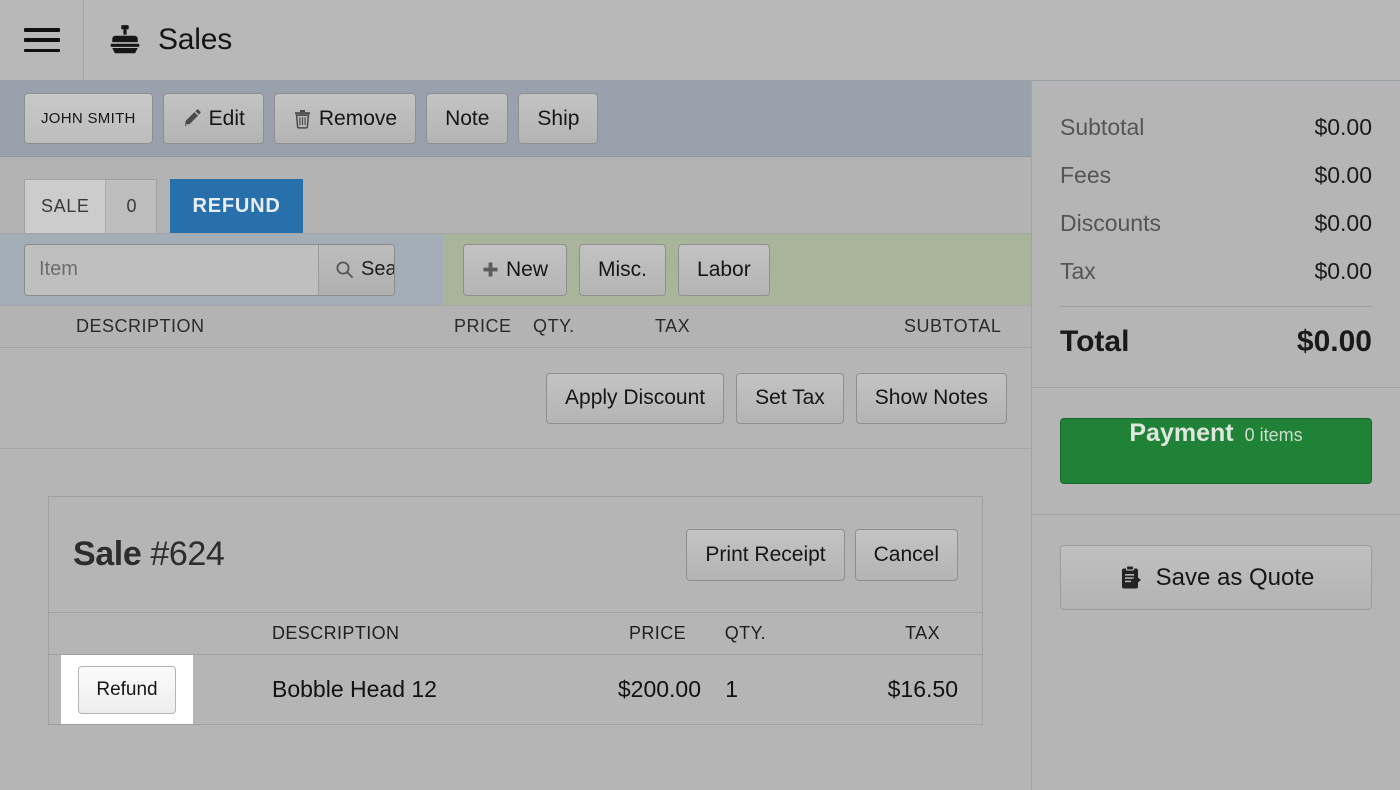 The height and width of the screenshot is (790, 1400). Describe the element at coordinates (302, 119) in the screenshot. I see `trash-icon` at that location.